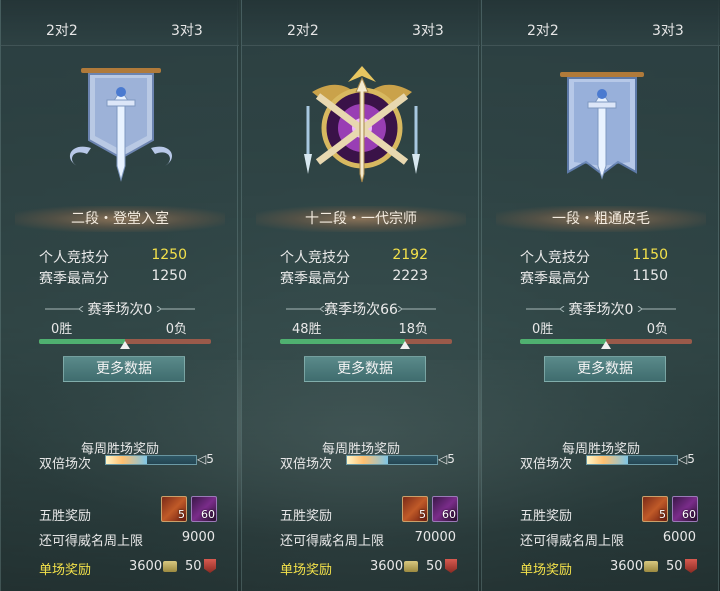 Image resolution: width=720 pixels, height=591 pixels. I want to click on weekly-cap-value: 70000, so click(435, 537).